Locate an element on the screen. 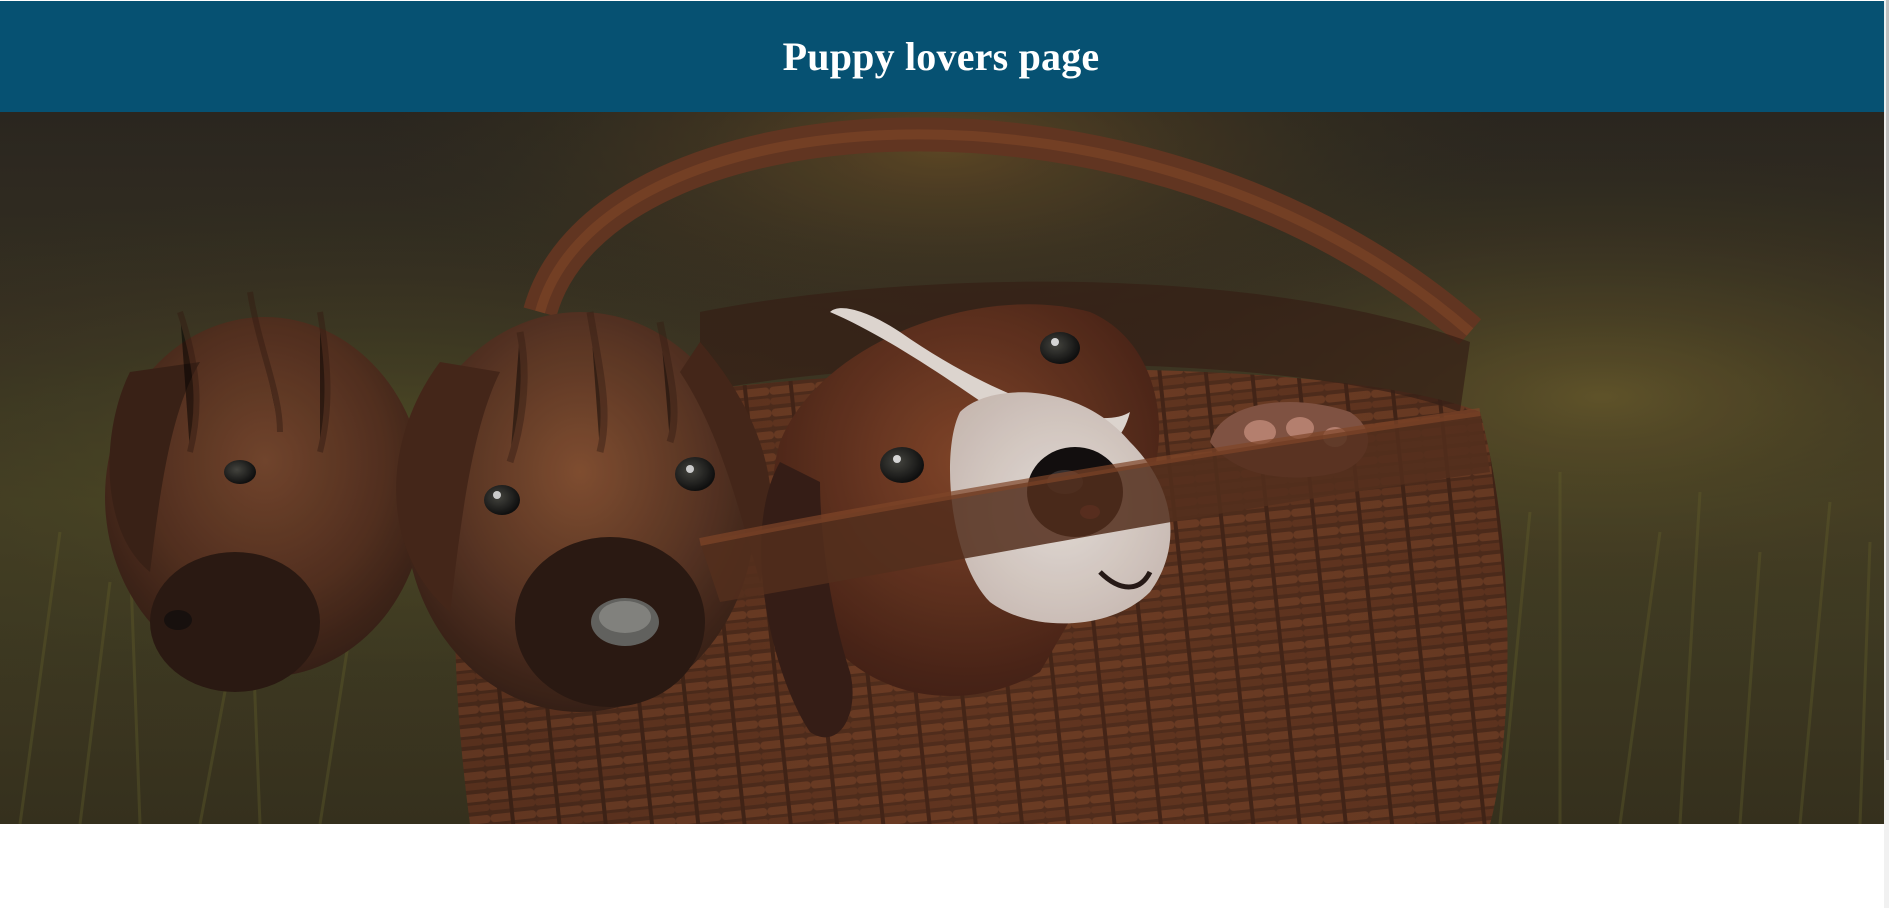  page-header: Puppy lovers page is located at coordinates (942, 56).